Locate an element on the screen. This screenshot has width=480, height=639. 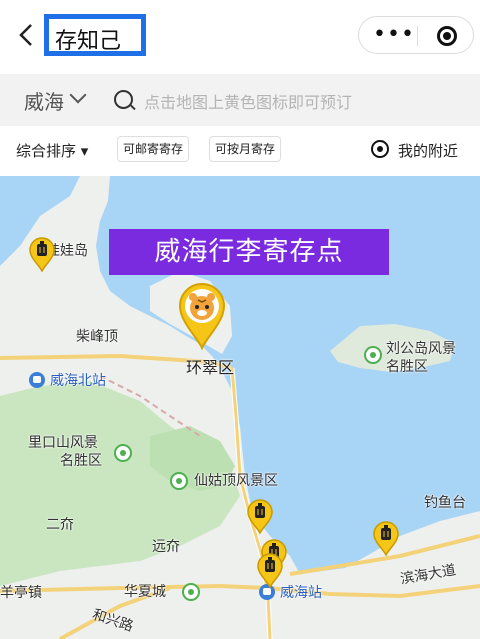
label-likoushan-2: 名胜区 is located at coordinates (81, 461).